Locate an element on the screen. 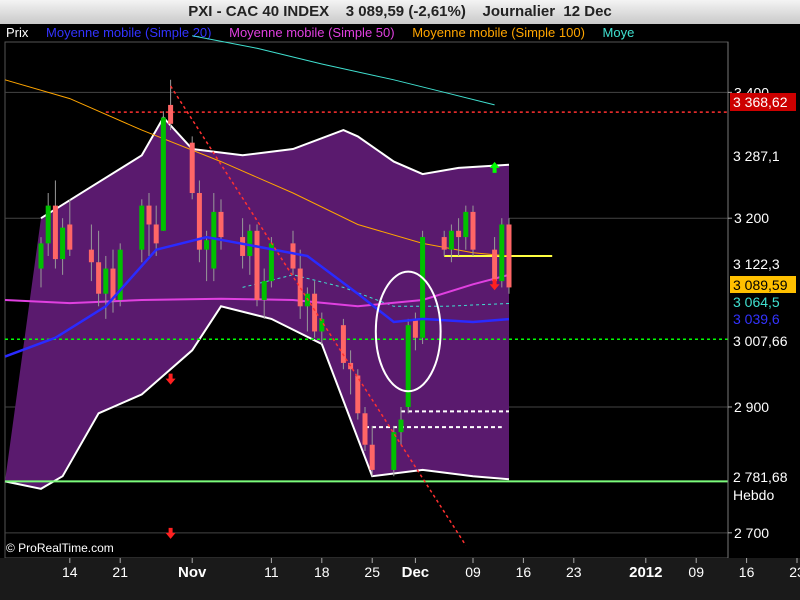 This screenshot has width=800, height=600. hebdo-label: Hebdo is located at coordinates (753, 495).